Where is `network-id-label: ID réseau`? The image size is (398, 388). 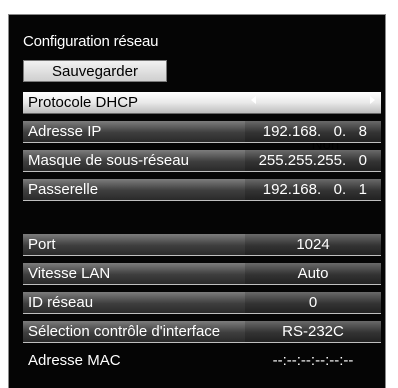 network-id-label: ID réseau is located at coordinates (134, 303).